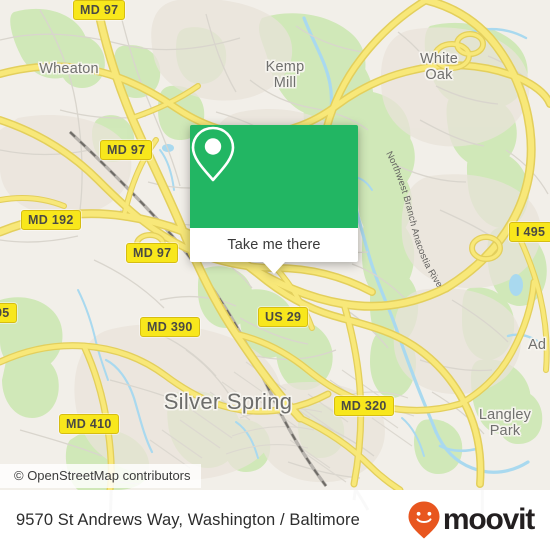  Describe the element at coordinates (488, 519) in the screenshot. I see `moovit-wordmark: moovit` at that location.